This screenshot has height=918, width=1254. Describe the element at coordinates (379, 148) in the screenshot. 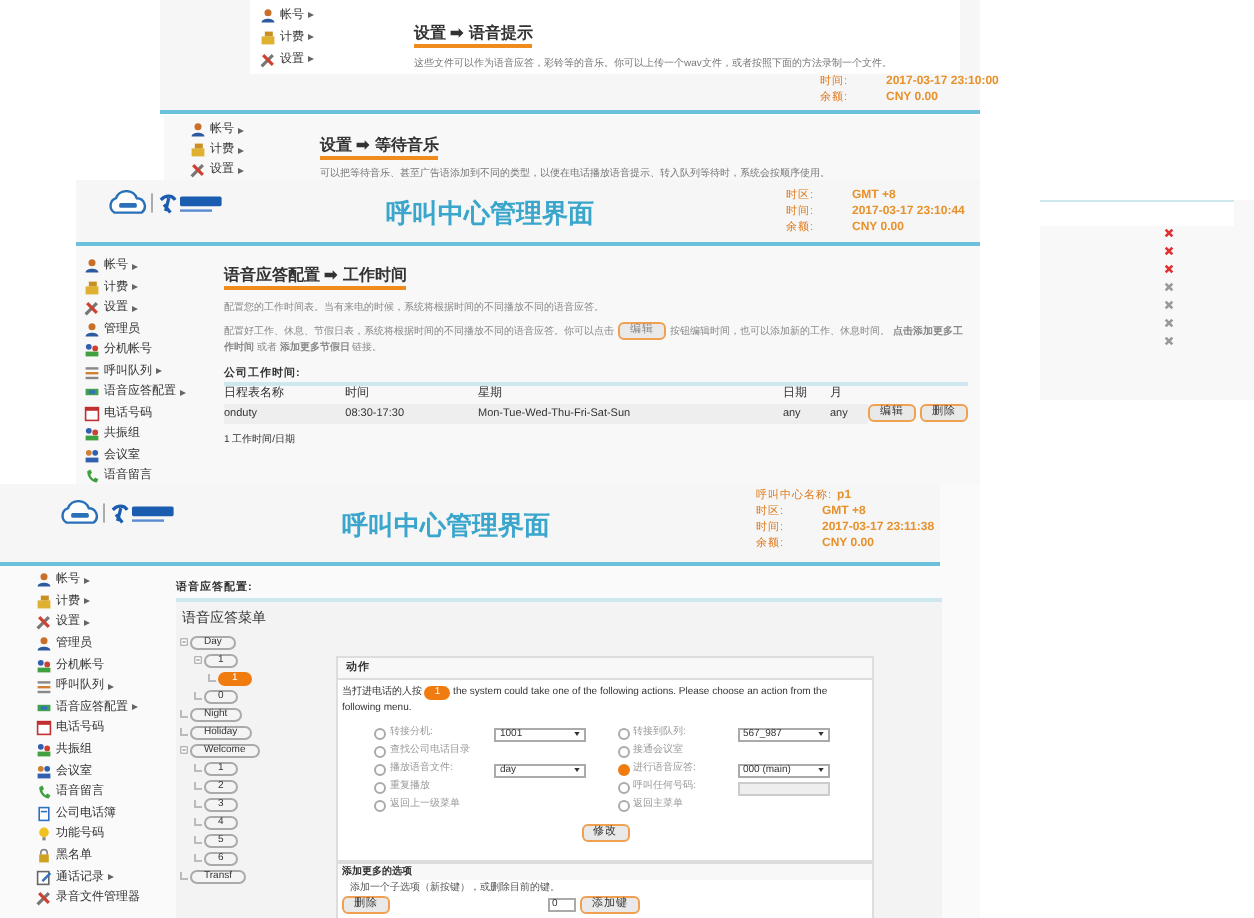

I see `page-title: 设置 ➡ 等待音乐` at that location.